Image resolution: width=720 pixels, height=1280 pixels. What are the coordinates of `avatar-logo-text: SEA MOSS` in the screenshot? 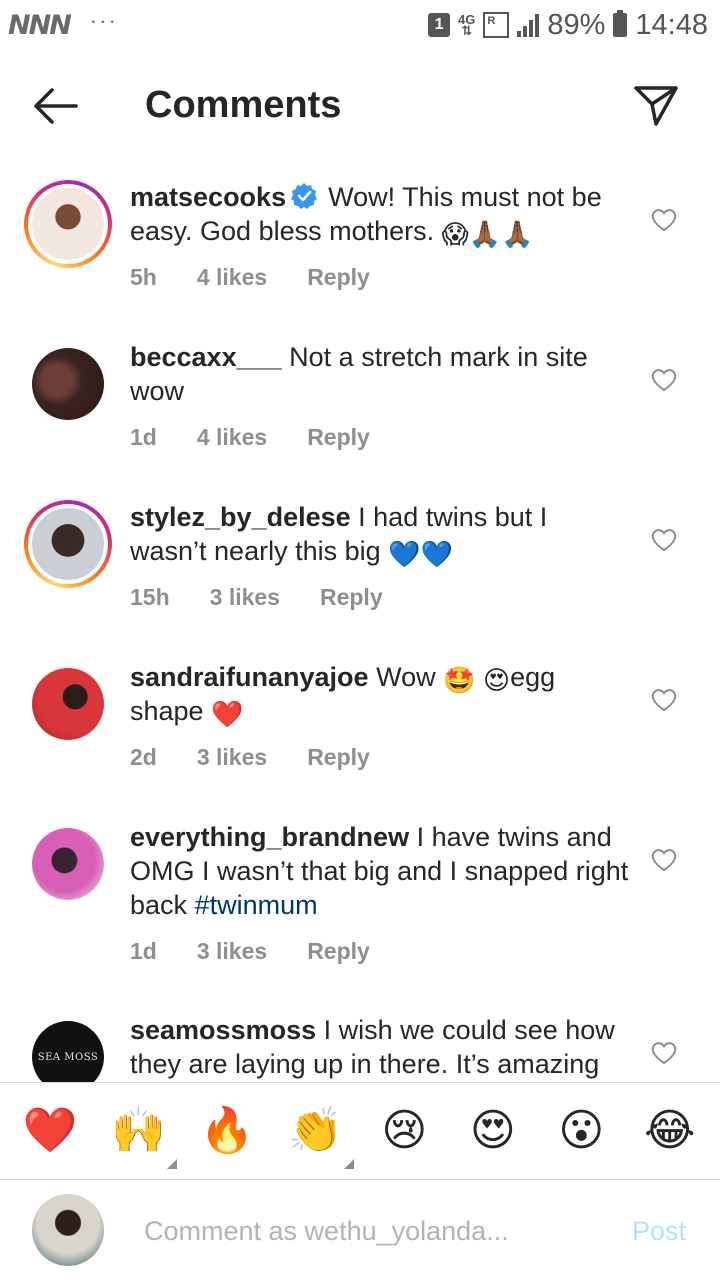 It's located at (68, 1057).